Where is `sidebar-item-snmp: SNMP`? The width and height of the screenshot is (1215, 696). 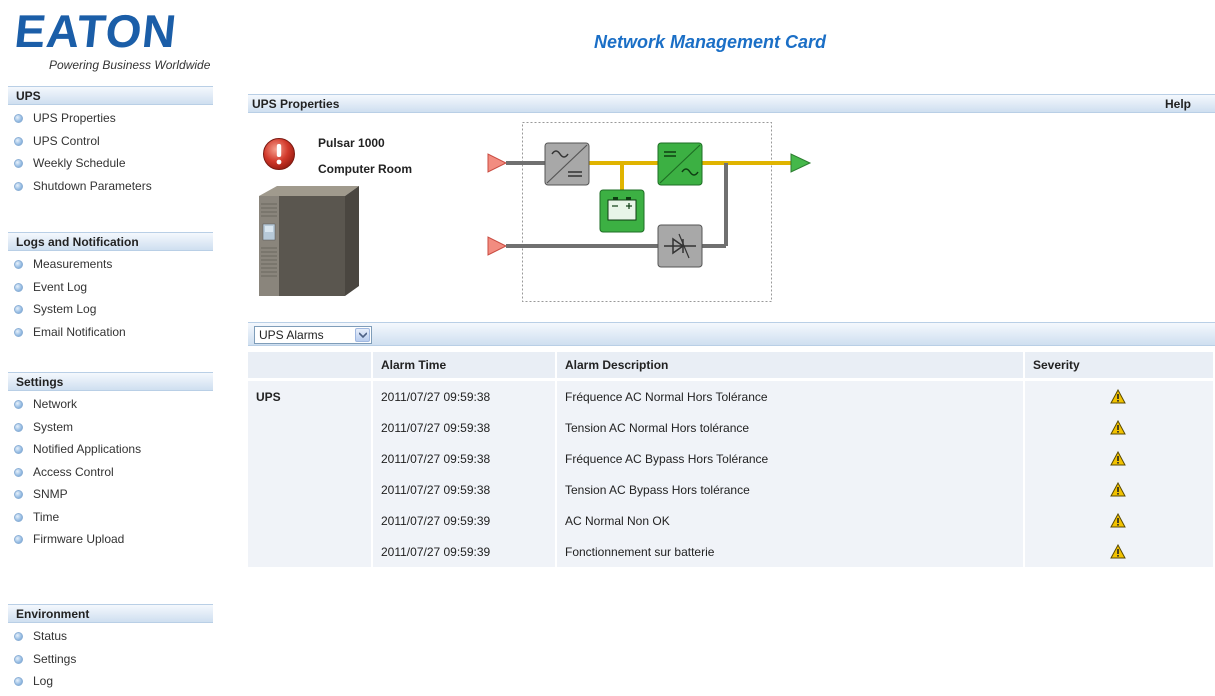
sidebar-item-snmp: SNMP is located at coordinates (110, 495).